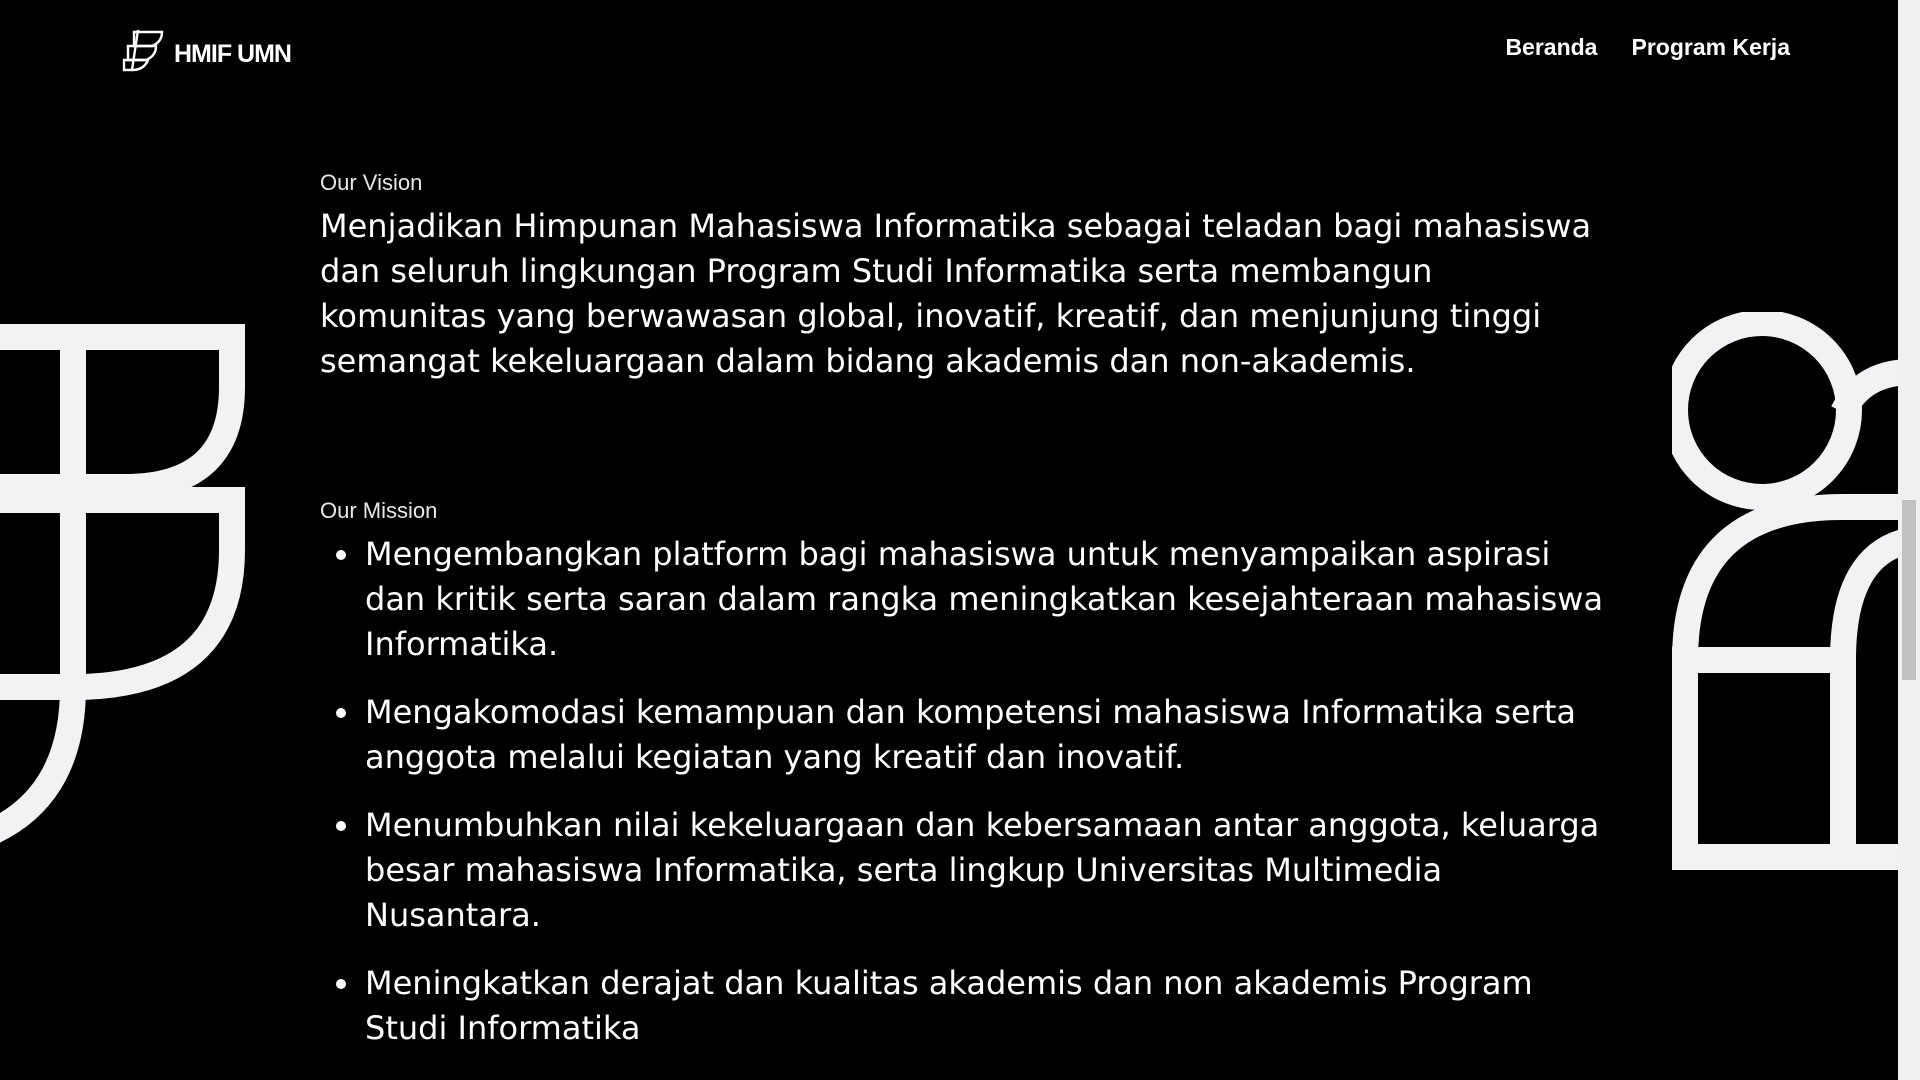  I want to click on decorative-logo-right, so click(1785, 591).